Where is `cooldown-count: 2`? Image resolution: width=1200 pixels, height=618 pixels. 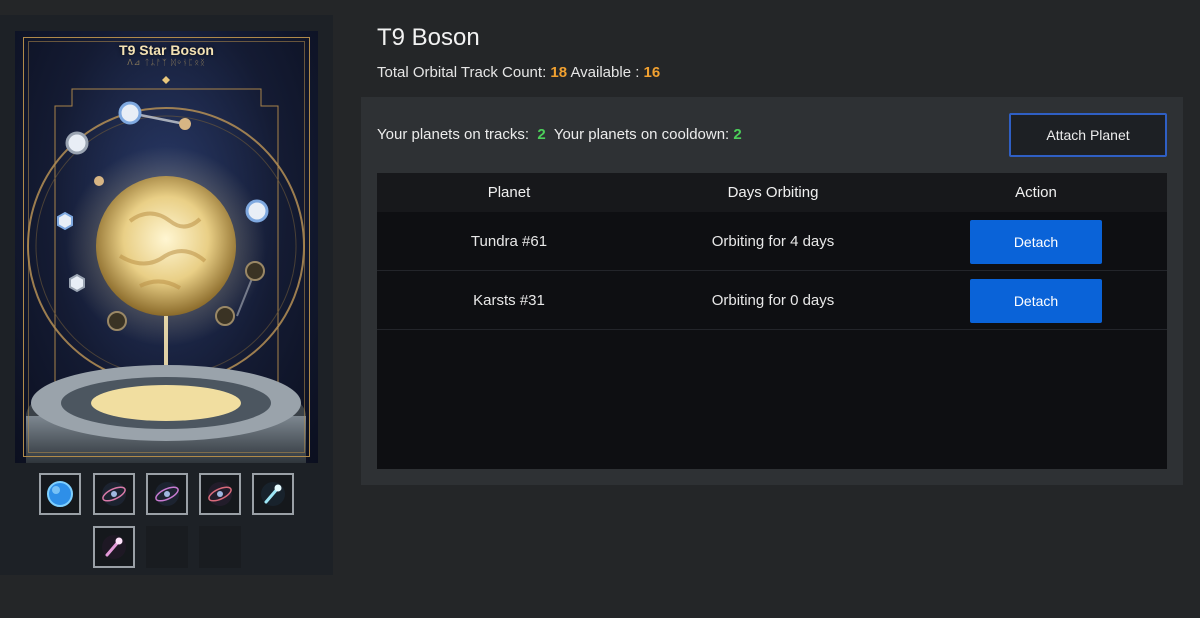
cooldown-count: 2 is located at coordinates (737, 134).